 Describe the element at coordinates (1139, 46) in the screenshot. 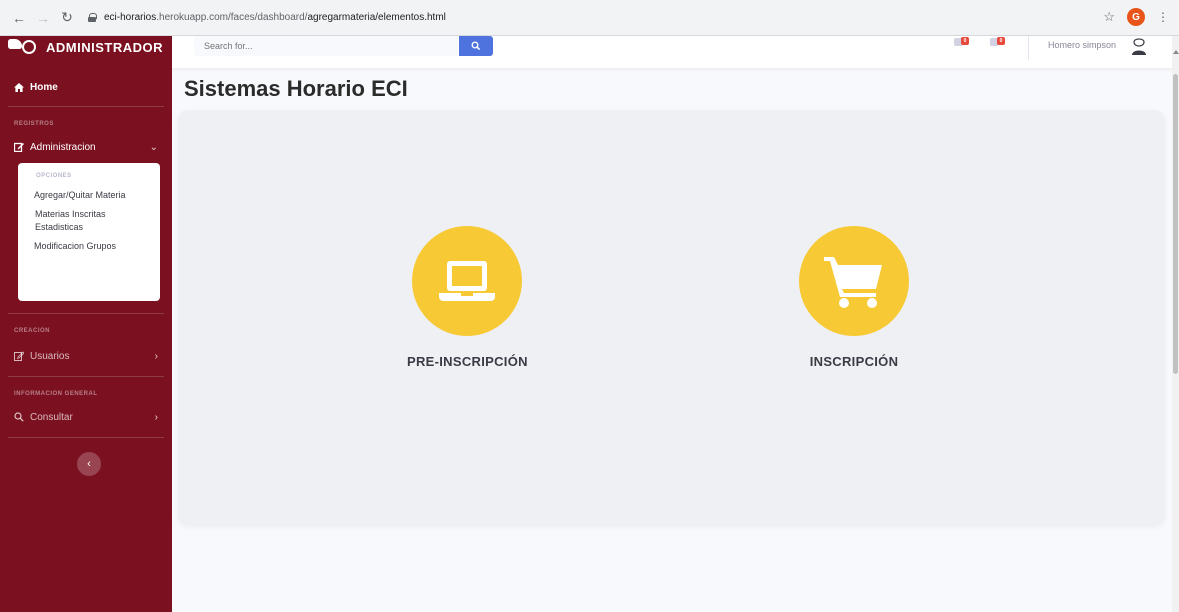

I see `user-avatar-icon` at that location.